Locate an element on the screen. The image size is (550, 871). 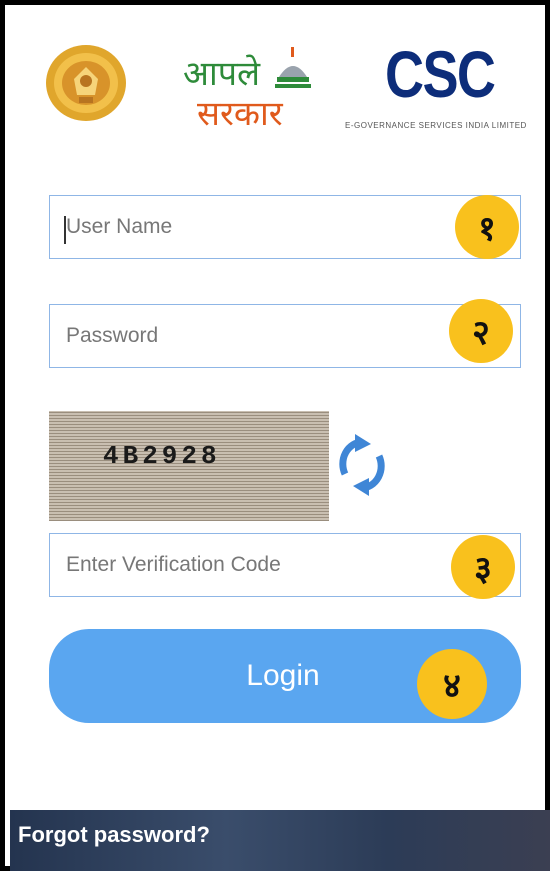
username-input is located at coordinates (285, 227).